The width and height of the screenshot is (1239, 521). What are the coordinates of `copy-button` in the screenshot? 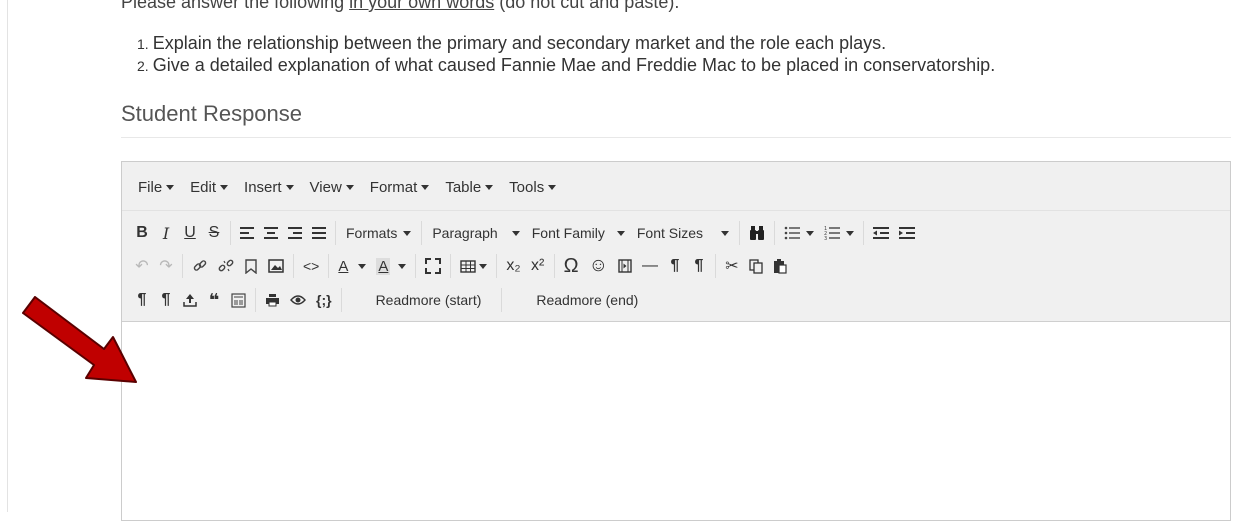 It's located at (756, 266).